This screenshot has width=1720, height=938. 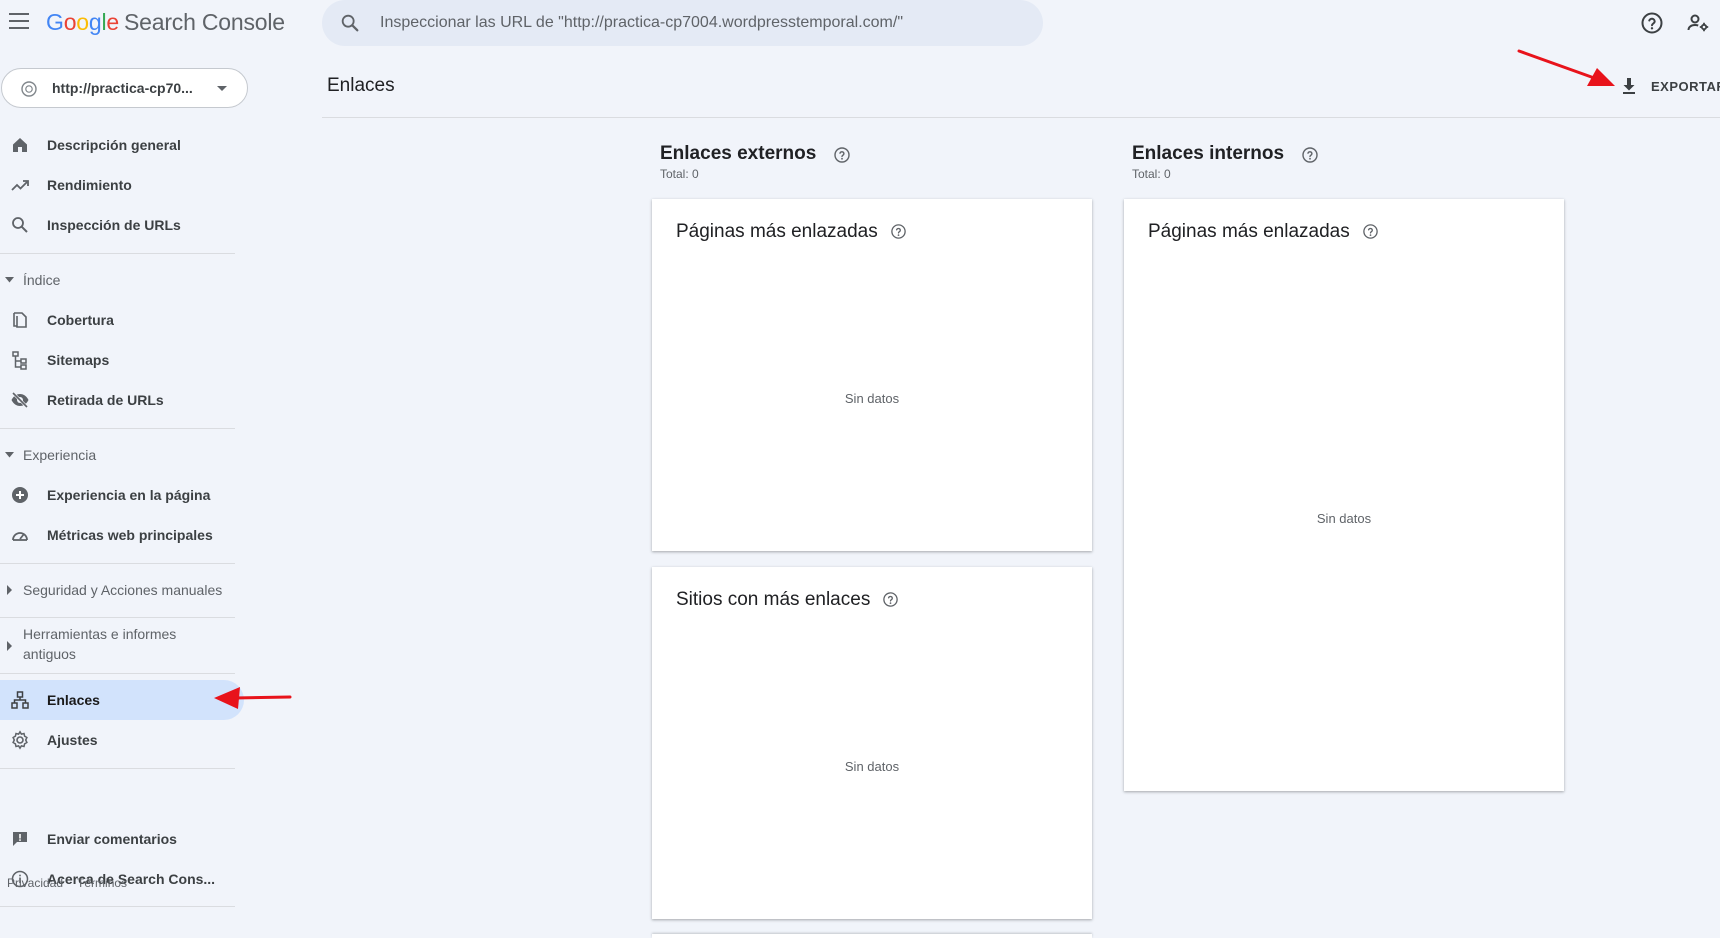 I want to click on terms-link: Términos, so click(x=102, y=883).